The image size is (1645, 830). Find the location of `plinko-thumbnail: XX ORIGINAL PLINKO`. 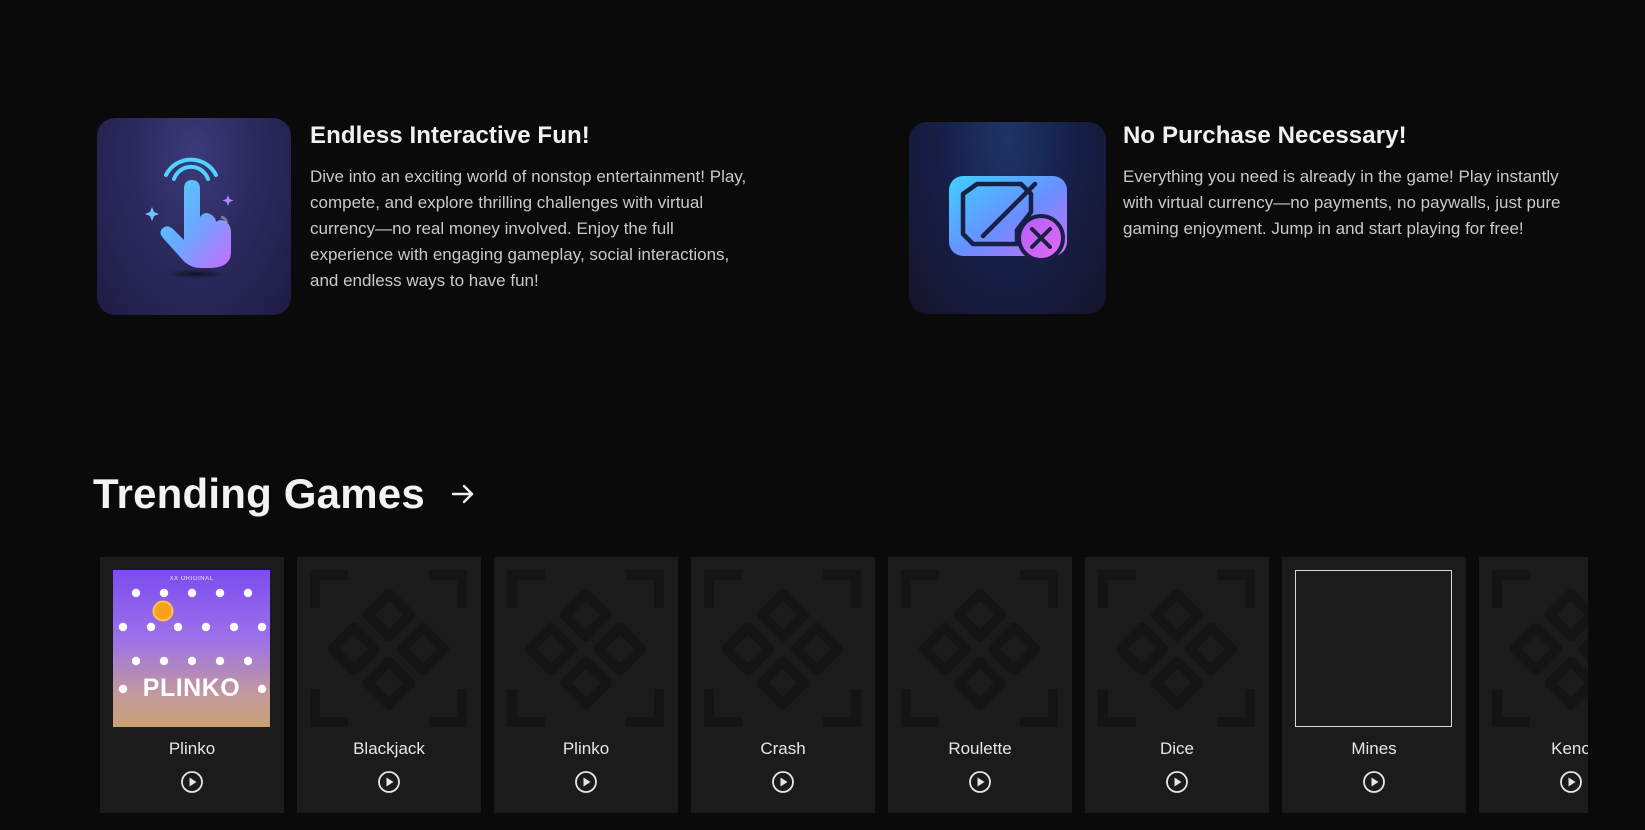

plinko-thumbnail: XX ORIGINAL PLINKO is located at coordinates (191, 648).